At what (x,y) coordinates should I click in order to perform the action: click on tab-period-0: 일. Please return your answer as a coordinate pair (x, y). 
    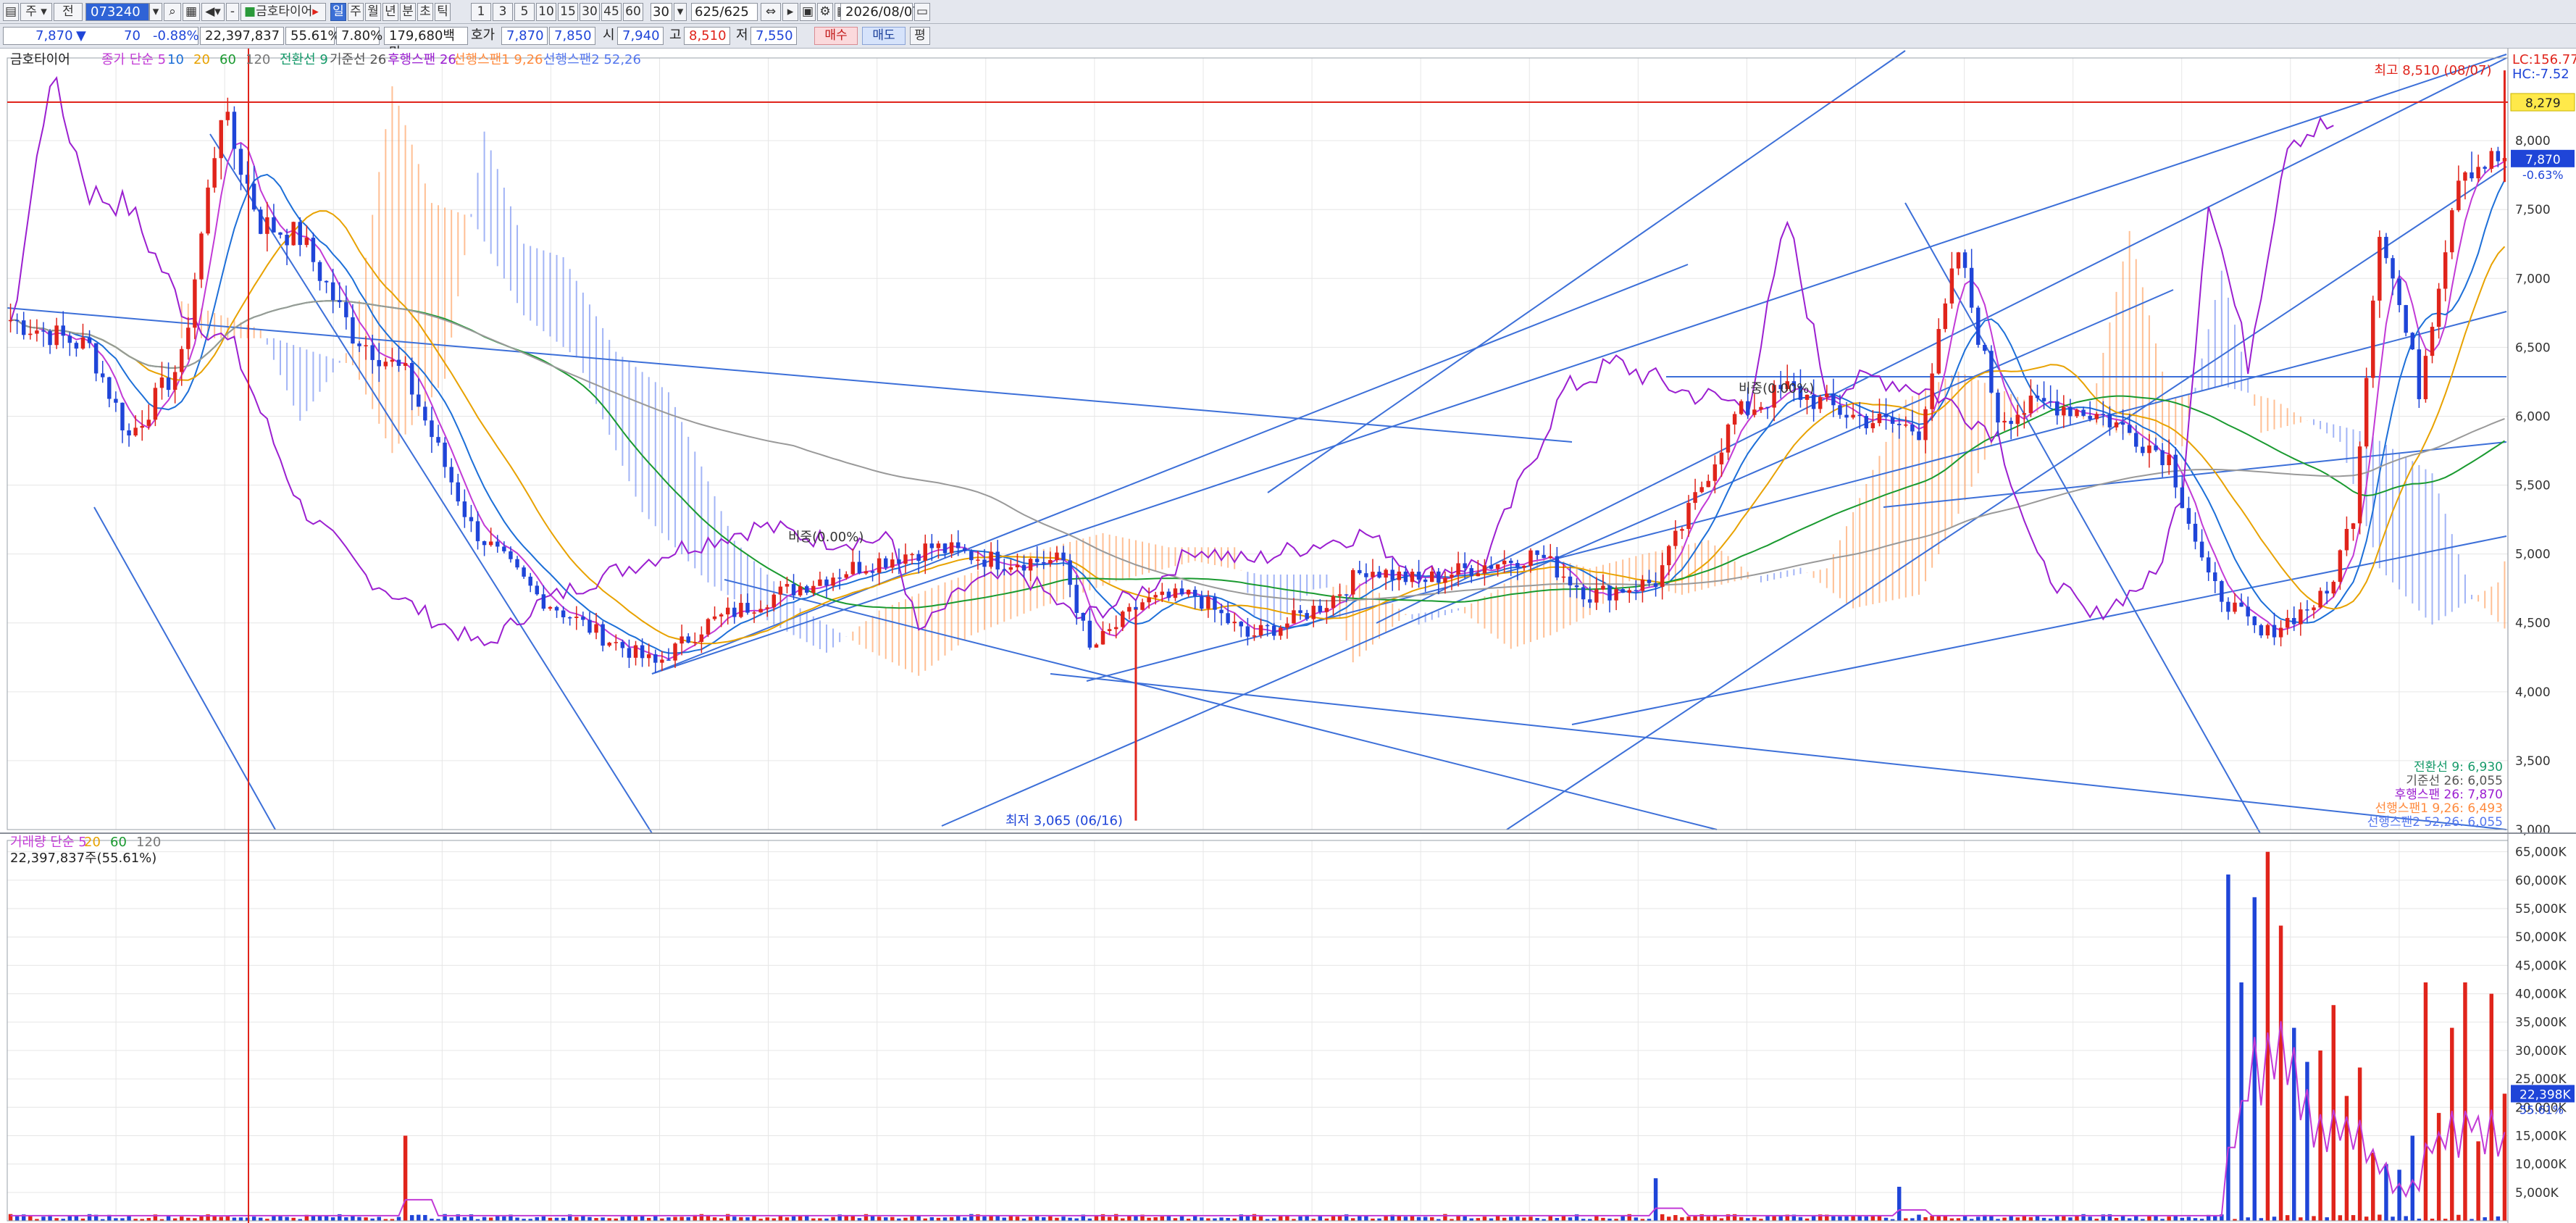
    Looking at the image, I should click on (338, 12).